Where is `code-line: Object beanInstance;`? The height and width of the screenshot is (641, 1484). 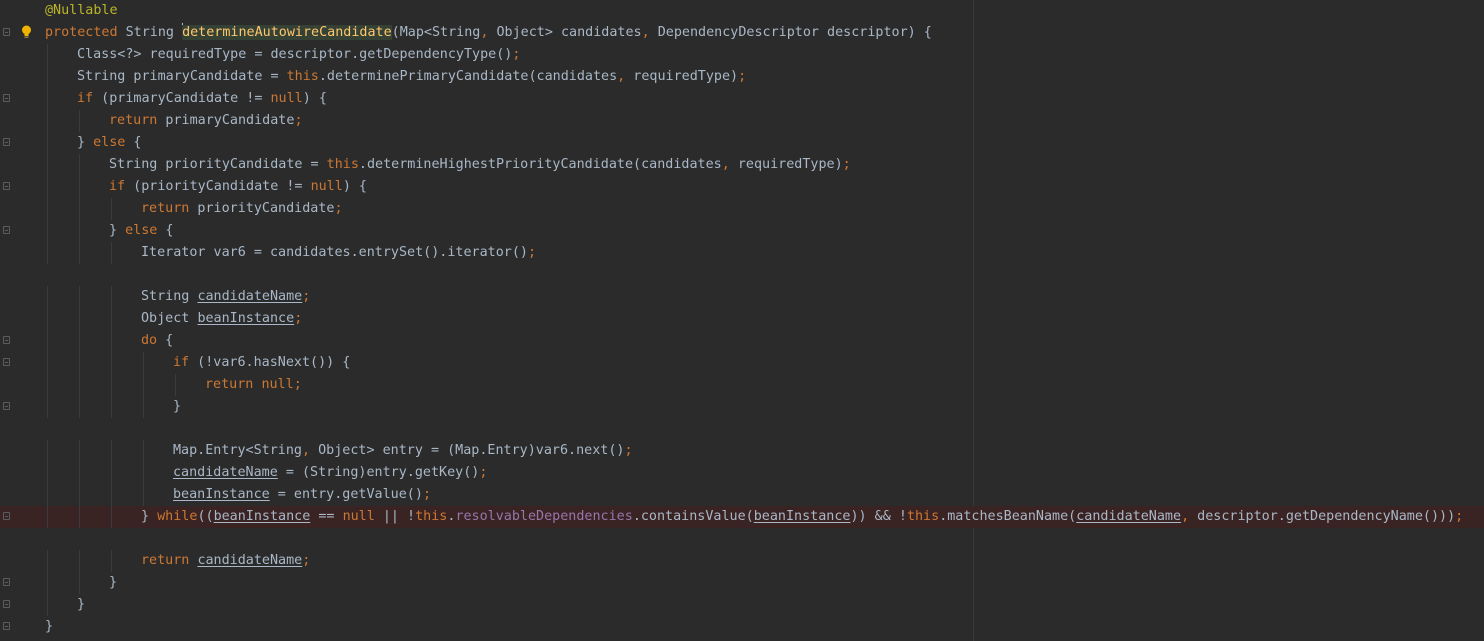 code-line: Object beanInstance; is located at coordinates (742, 319).